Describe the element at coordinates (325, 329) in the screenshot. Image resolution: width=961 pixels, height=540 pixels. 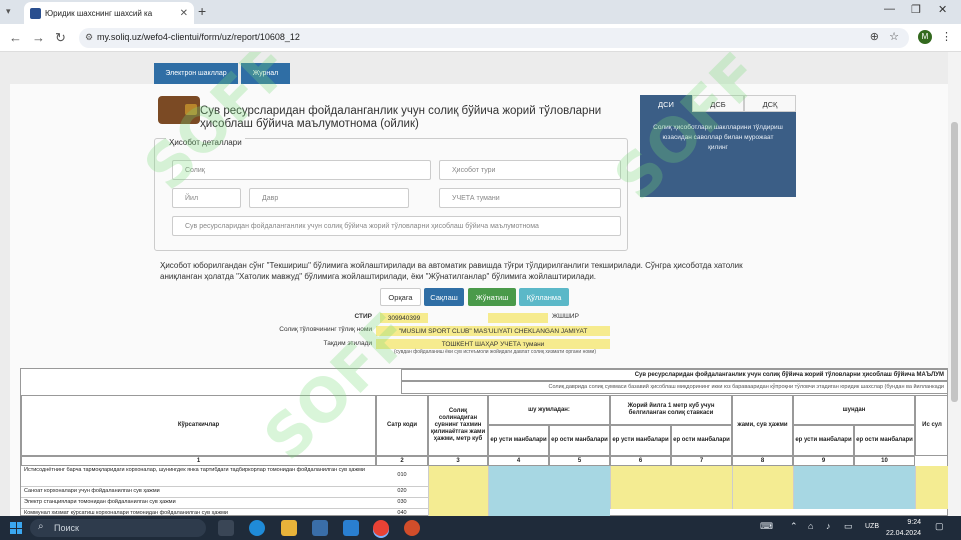
I see `taxpayer-name-label: Солиқ тўловчининг тўлиқ номи` at that location.